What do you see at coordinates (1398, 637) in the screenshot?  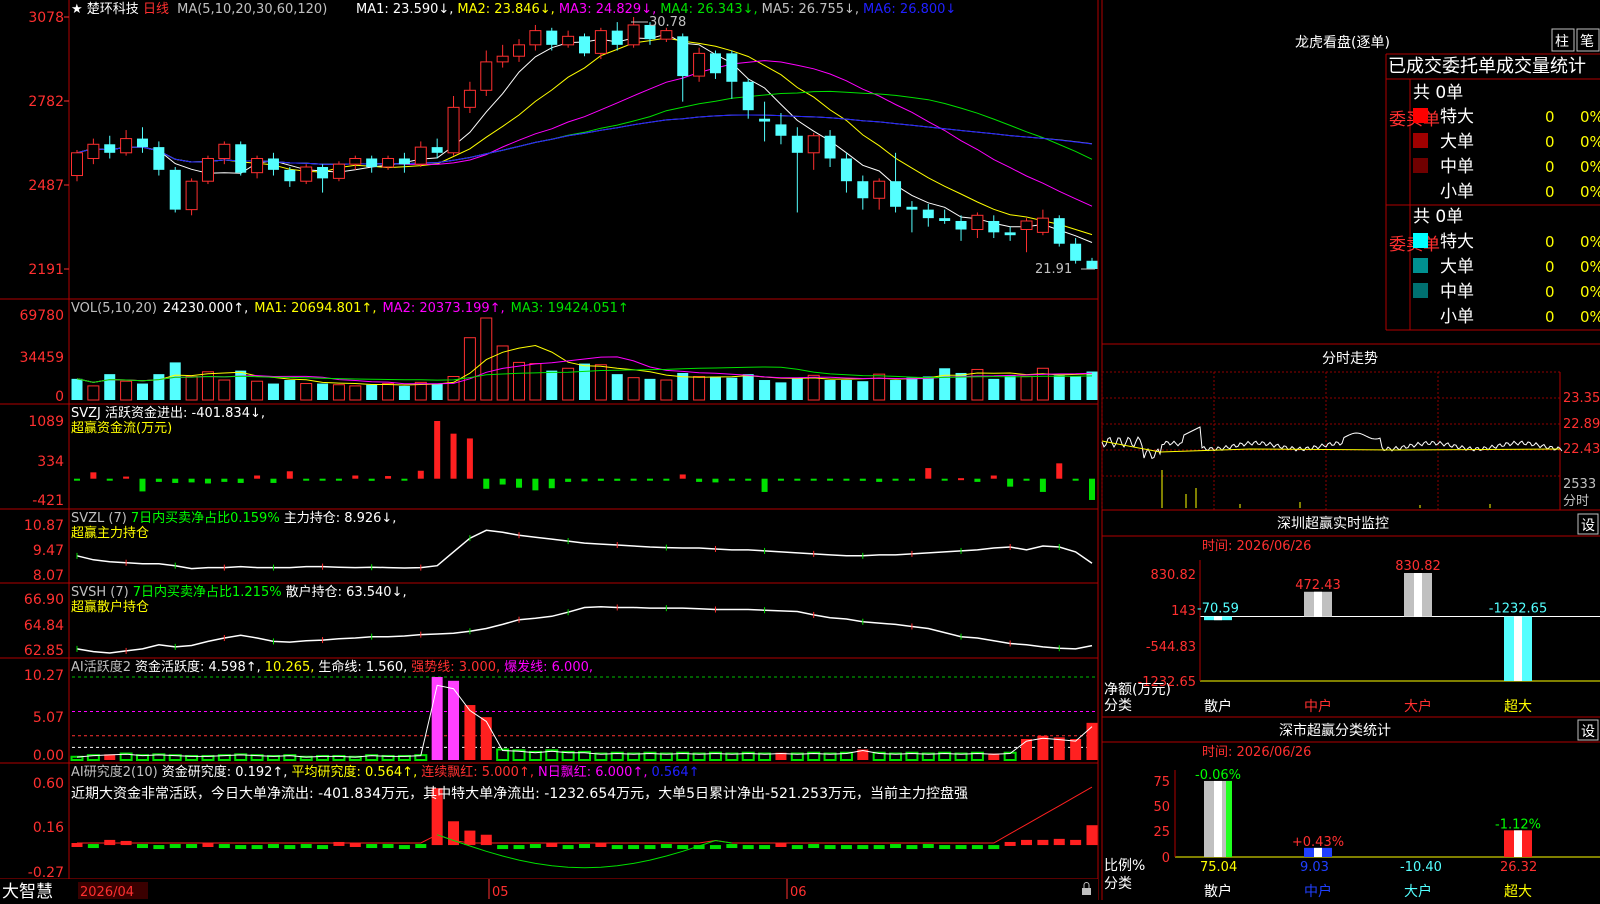 I see `monitor-chart: -70.59 散户 472.43 中户 830.82 大户 -1232.65 超大` at bounding box center [1398, 637].